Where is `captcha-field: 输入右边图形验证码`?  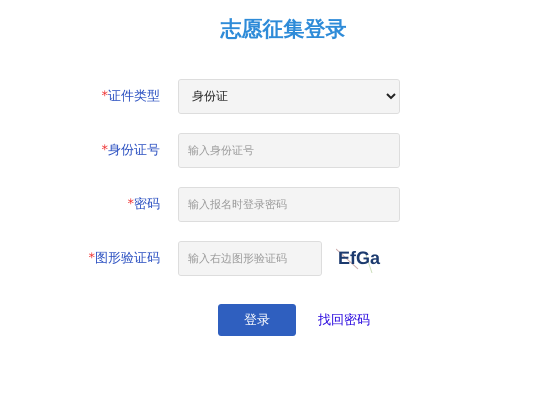 captcha-field: 输入右边图形验证码 is located at coordinates (250, 258).